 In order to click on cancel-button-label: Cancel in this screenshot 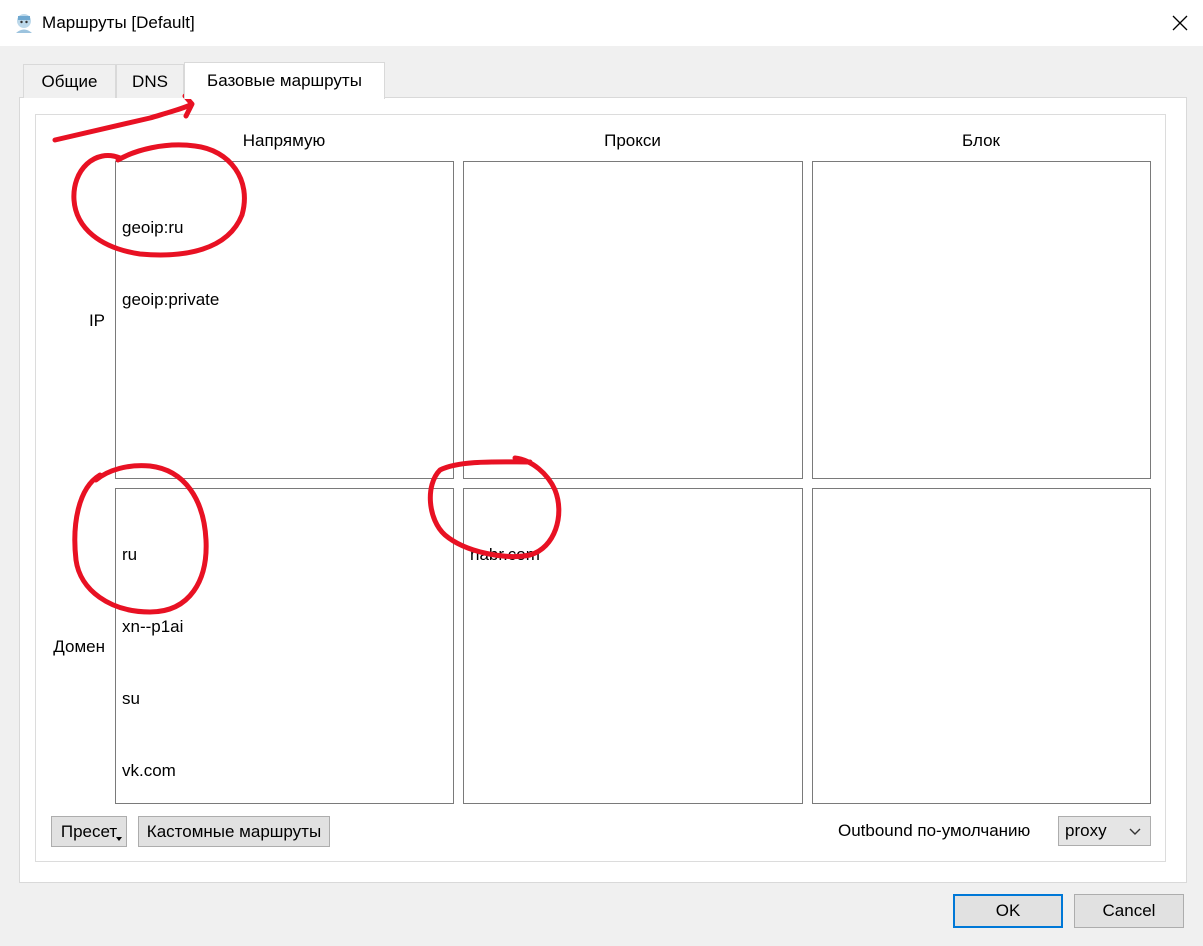, I will do `click(1129, 910)`.